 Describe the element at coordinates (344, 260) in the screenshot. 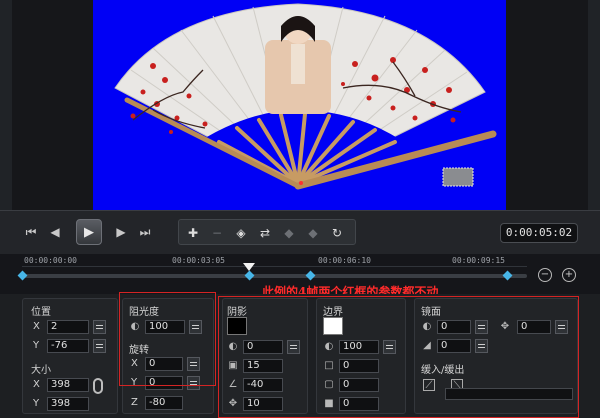

I see `ruler-label: 00:00:06:10` at that location.